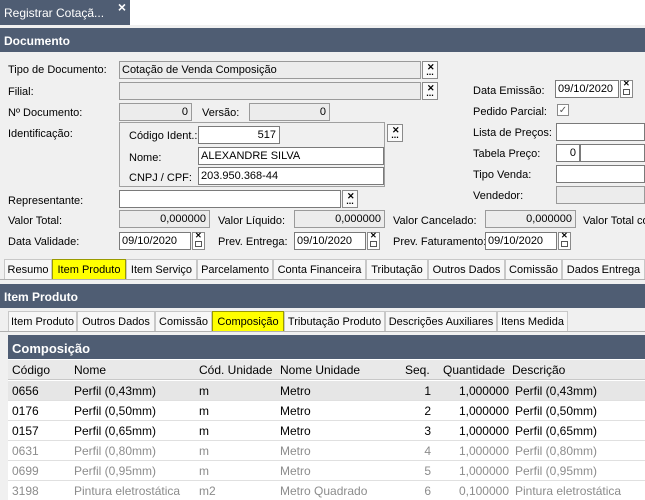 The image size is (645, 500). Describe the element at coordinates (90, 370) in the screenshot. I see `col-nome: Nome` at that location.